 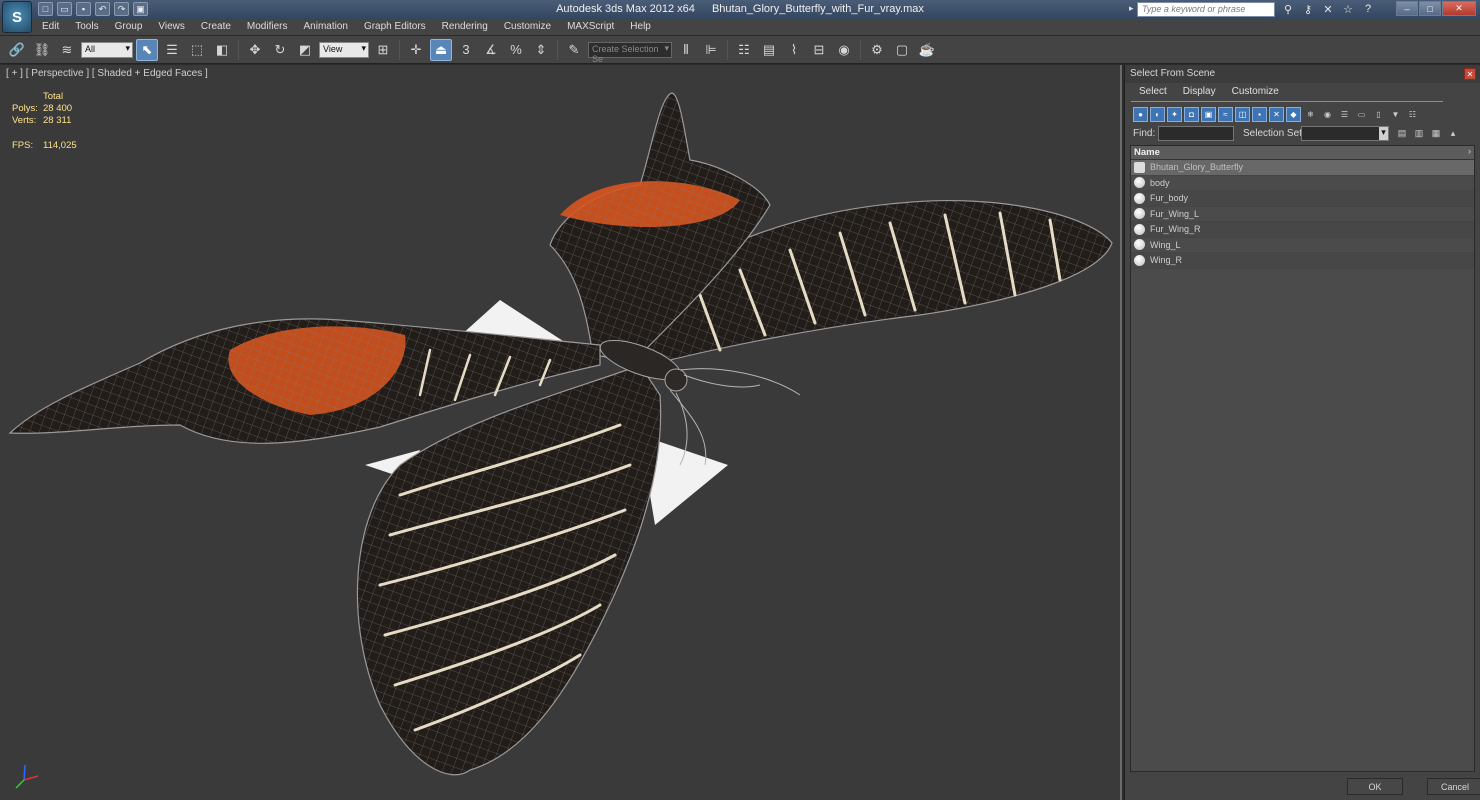 I want to click on graphite-ribbon-icon: ▤, so click(x=769, y=50).